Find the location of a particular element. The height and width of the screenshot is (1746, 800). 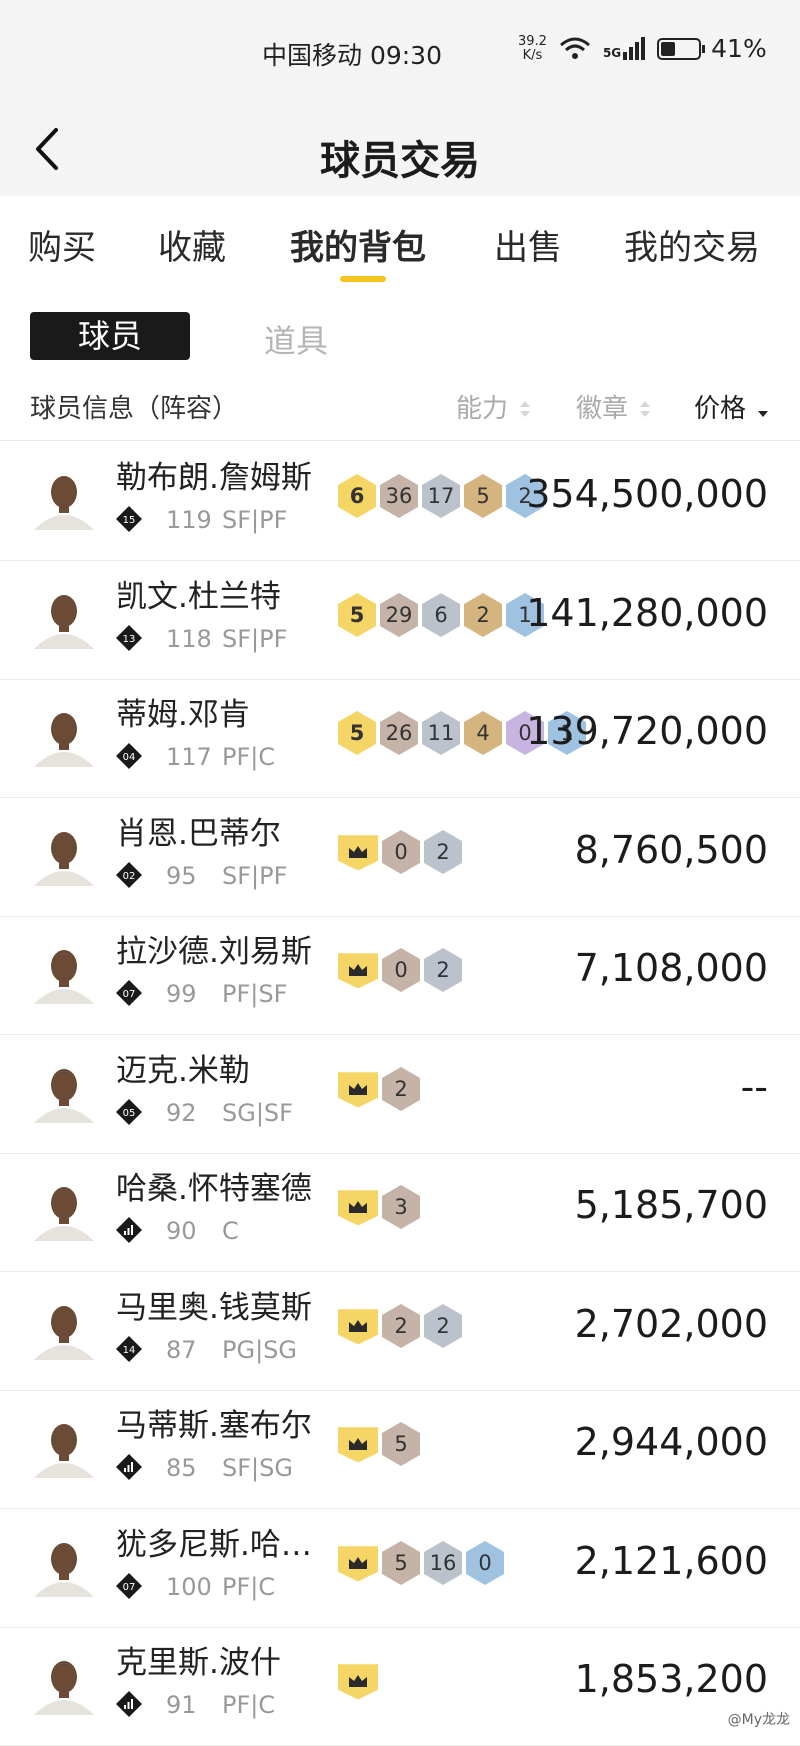

player-name: 蒂姆.邓肯 is located at coordinates (183, 715).